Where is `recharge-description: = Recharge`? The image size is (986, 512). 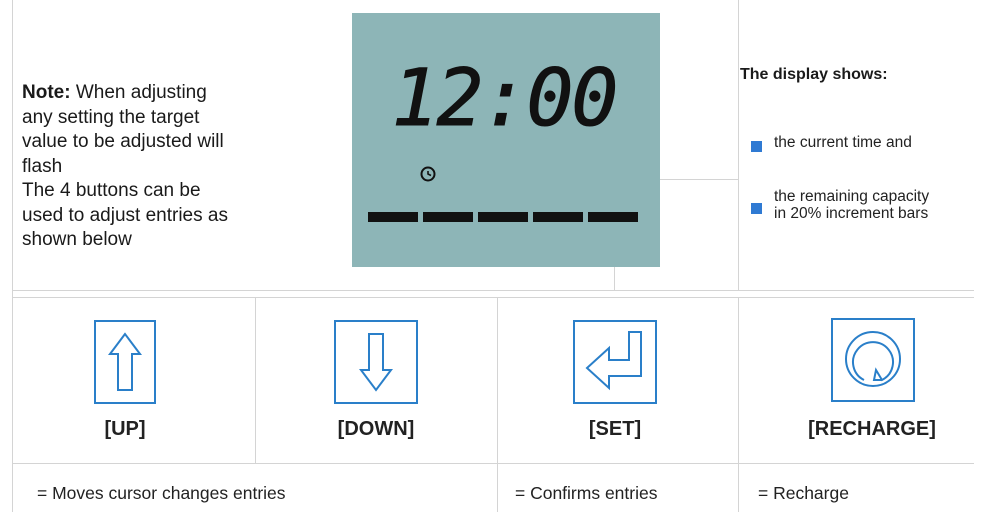
recharge-description: = Recharge is located at coordinates (803, 493).